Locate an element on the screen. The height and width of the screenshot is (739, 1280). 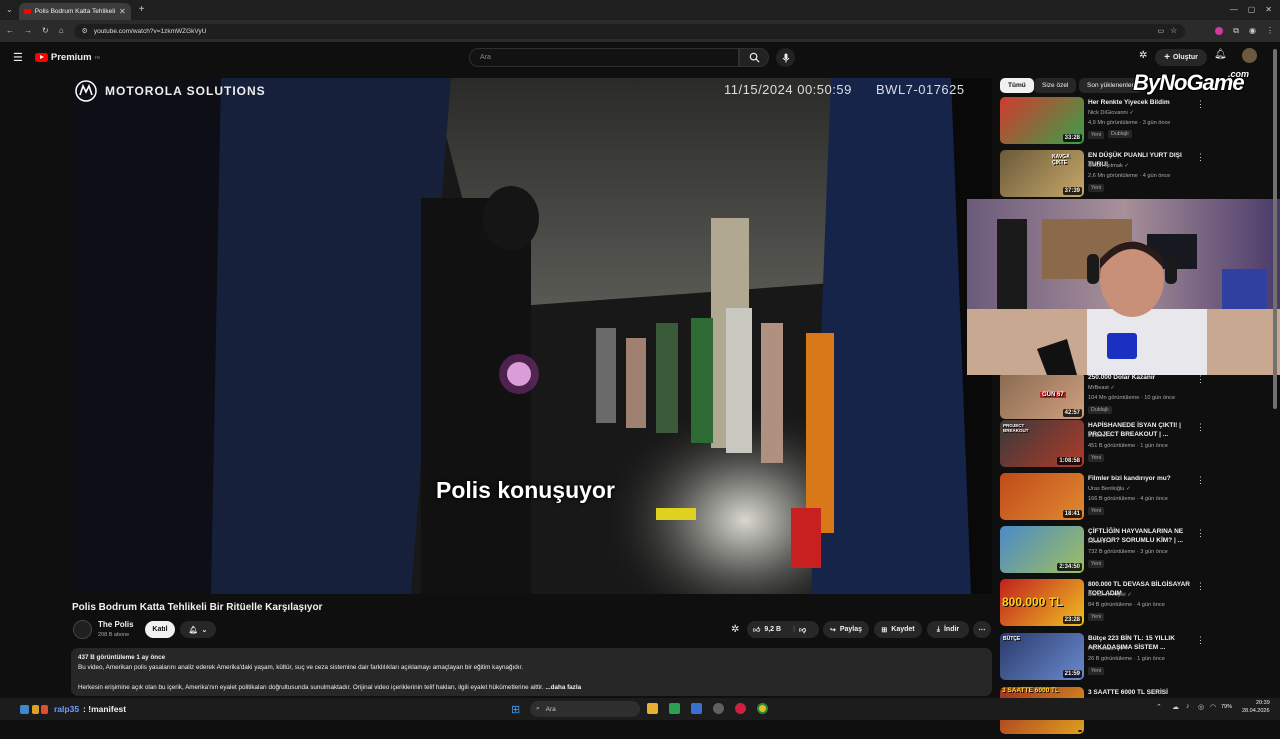
maximize-icon: ▢ is located at coordinates (1252, 10).